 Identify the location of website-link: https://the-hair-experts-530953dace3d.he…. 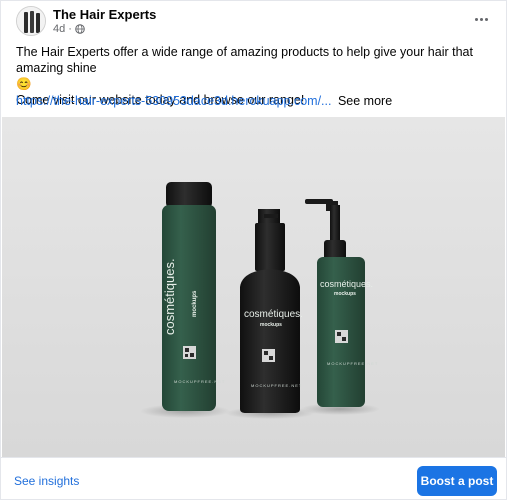
(173, 101).